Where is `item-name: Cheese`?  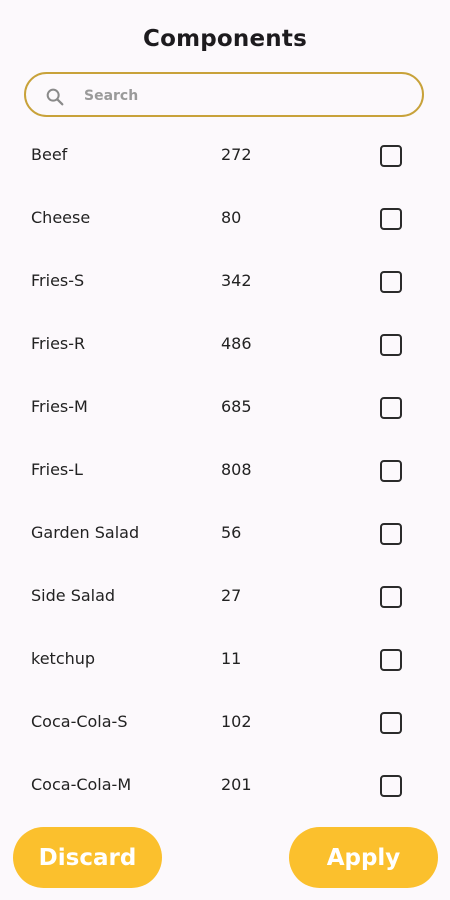 item-name: Cheese is located at coordinates (61, 217).